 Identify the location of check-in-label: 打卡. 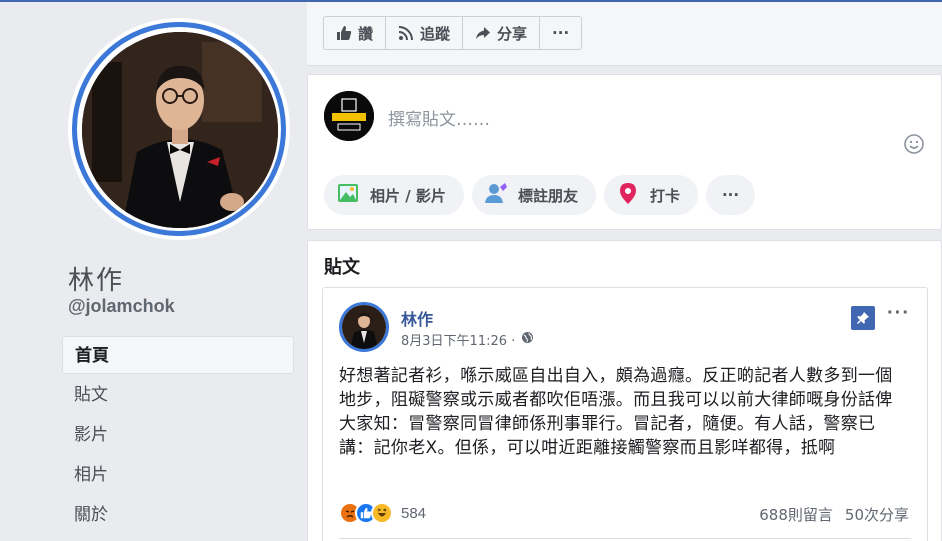
(664, 195).